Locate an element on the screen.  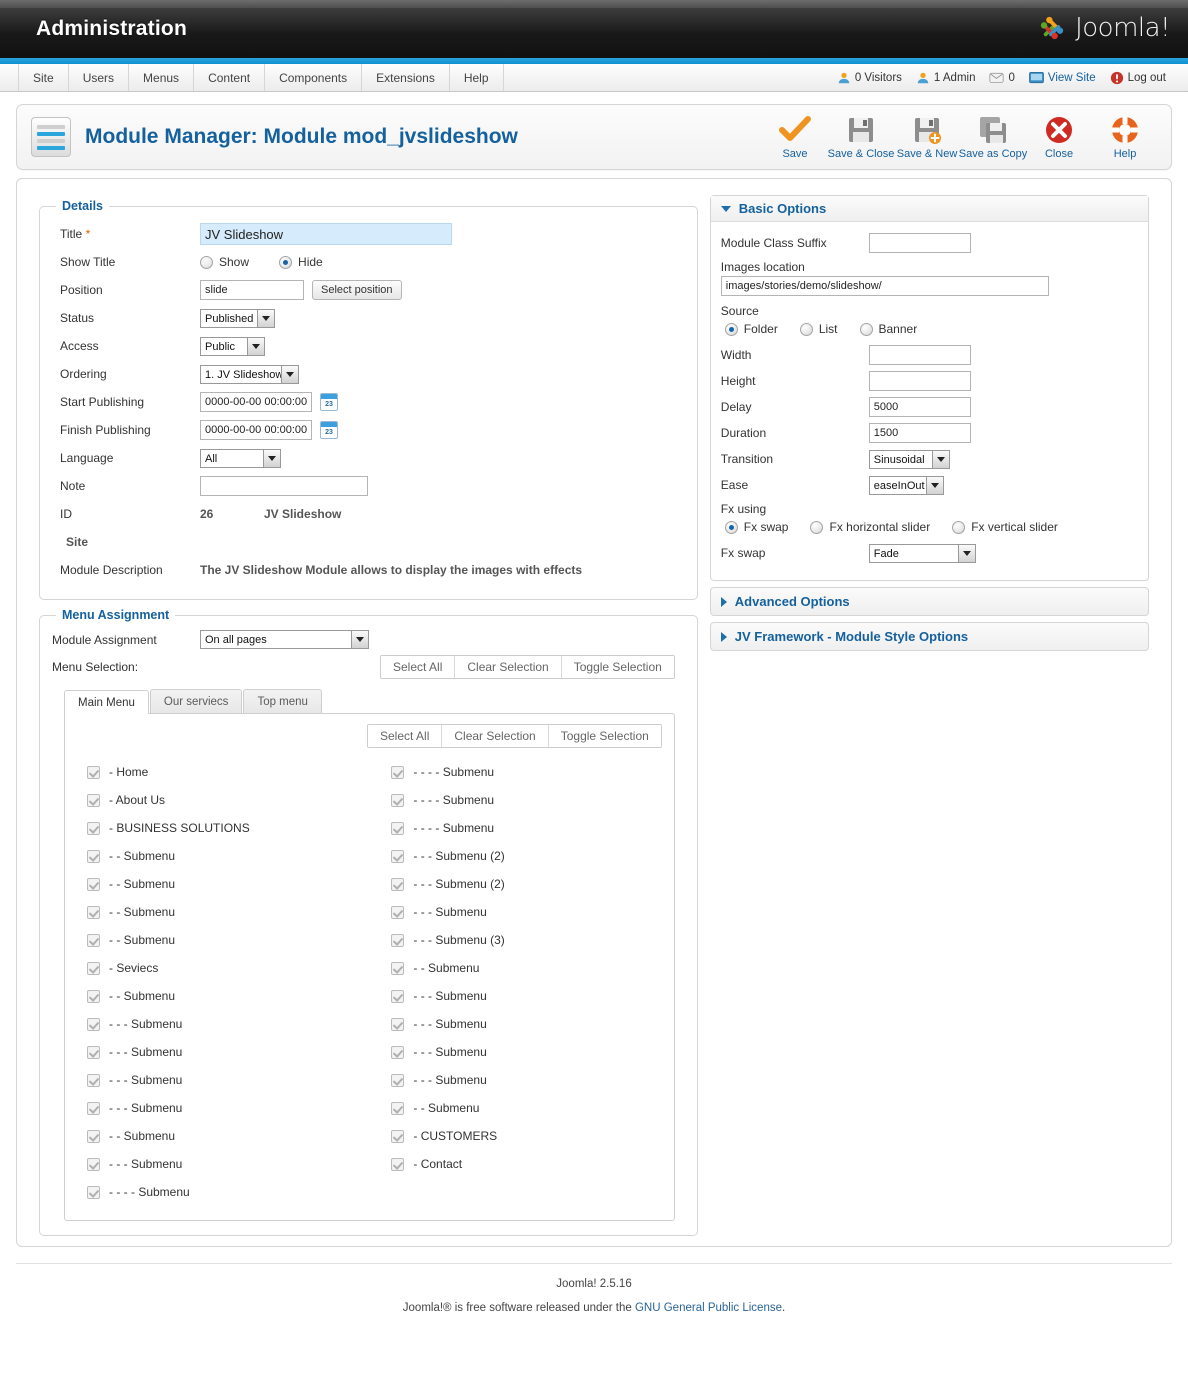
select-all-button: Select All is located at coordinates (418, 667).